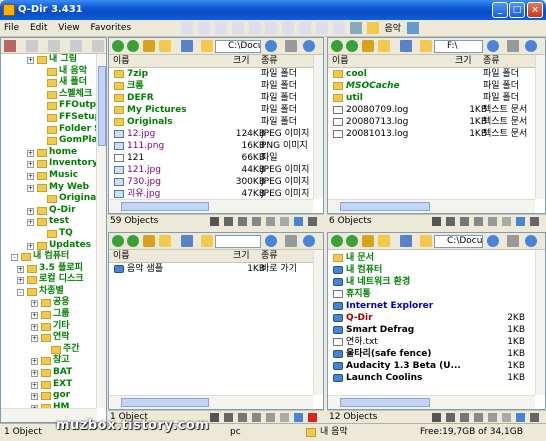 The height and width of the screenshot is (441, 546). I want to click on file-row: 연하.txt 1KB, so click(431, 342).